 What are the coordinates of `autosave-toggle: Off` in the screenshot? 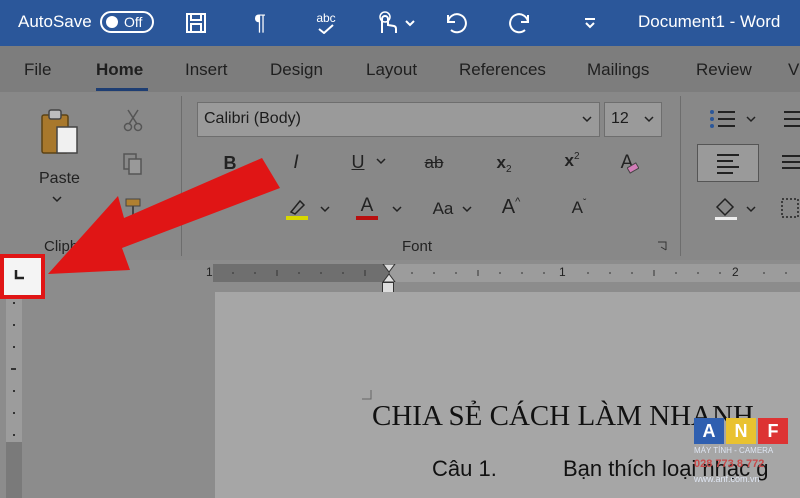 It's located at (127, 22).